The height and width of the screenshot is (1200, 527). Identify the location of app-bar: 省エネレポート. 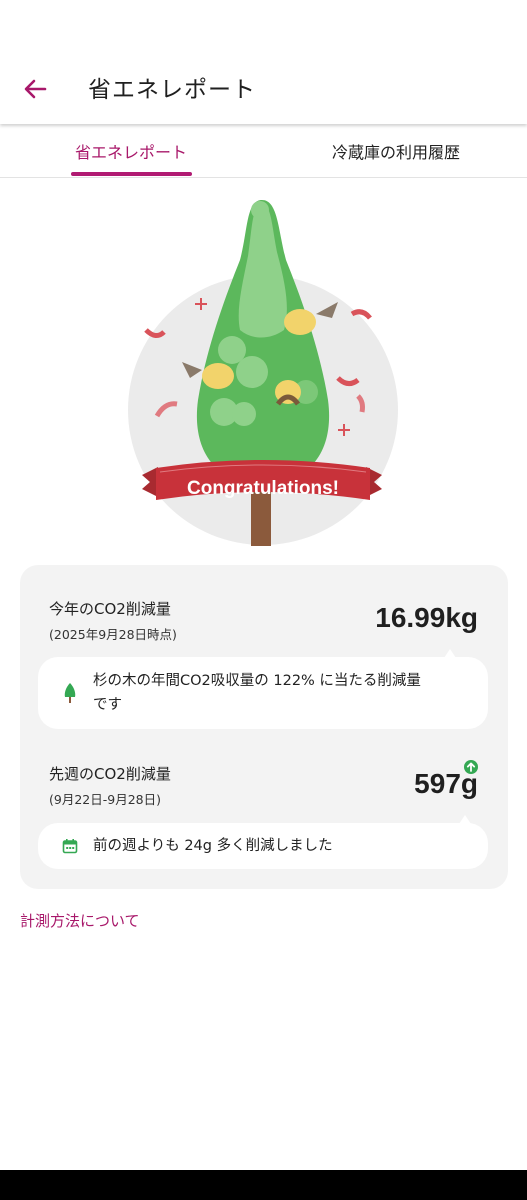
(263, 62).